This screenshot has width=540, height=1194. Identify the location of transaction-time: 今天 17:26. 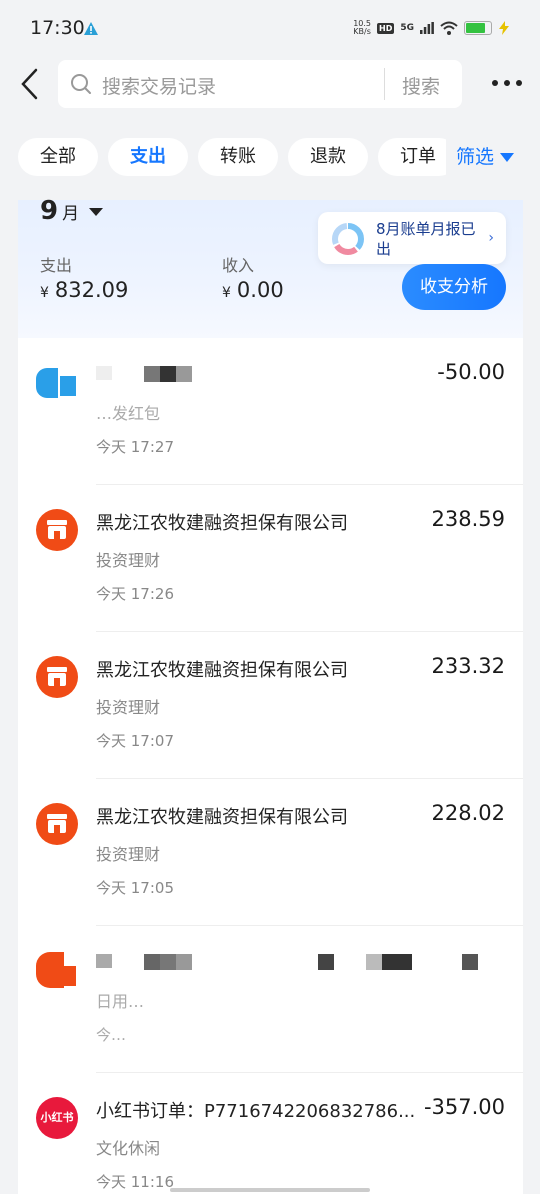
(135, 594).